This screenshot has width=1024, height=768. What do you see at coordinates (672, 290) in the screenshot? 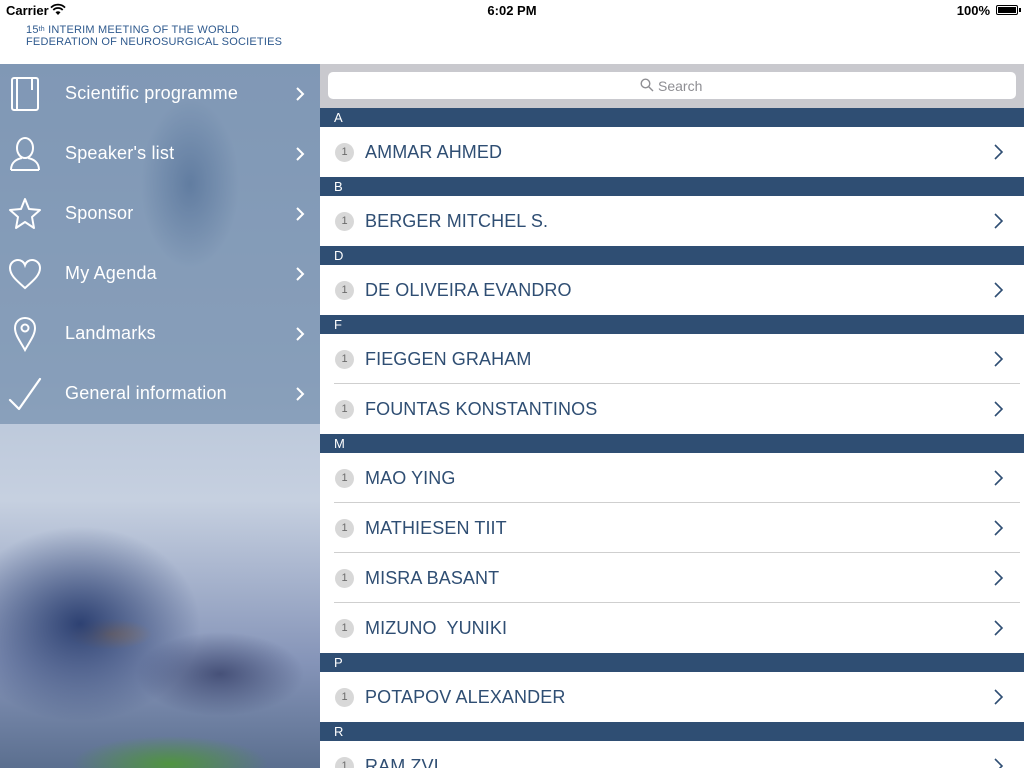
I see `table-row: 1 DE OLIVEIRA EVANDRO` at bounding box center [672, 290].